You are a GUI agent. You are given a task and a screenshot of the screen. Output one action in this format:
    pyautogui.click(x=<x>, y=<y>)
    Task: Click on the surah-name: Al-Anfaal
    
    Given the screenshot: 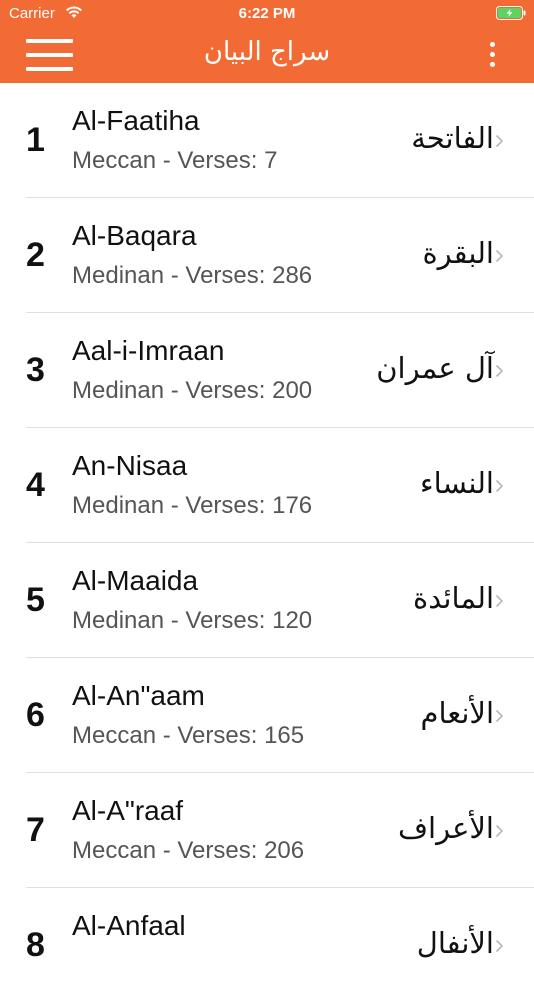 What is the action you would take?
    pyautogui.click(x=129, y=925)
    